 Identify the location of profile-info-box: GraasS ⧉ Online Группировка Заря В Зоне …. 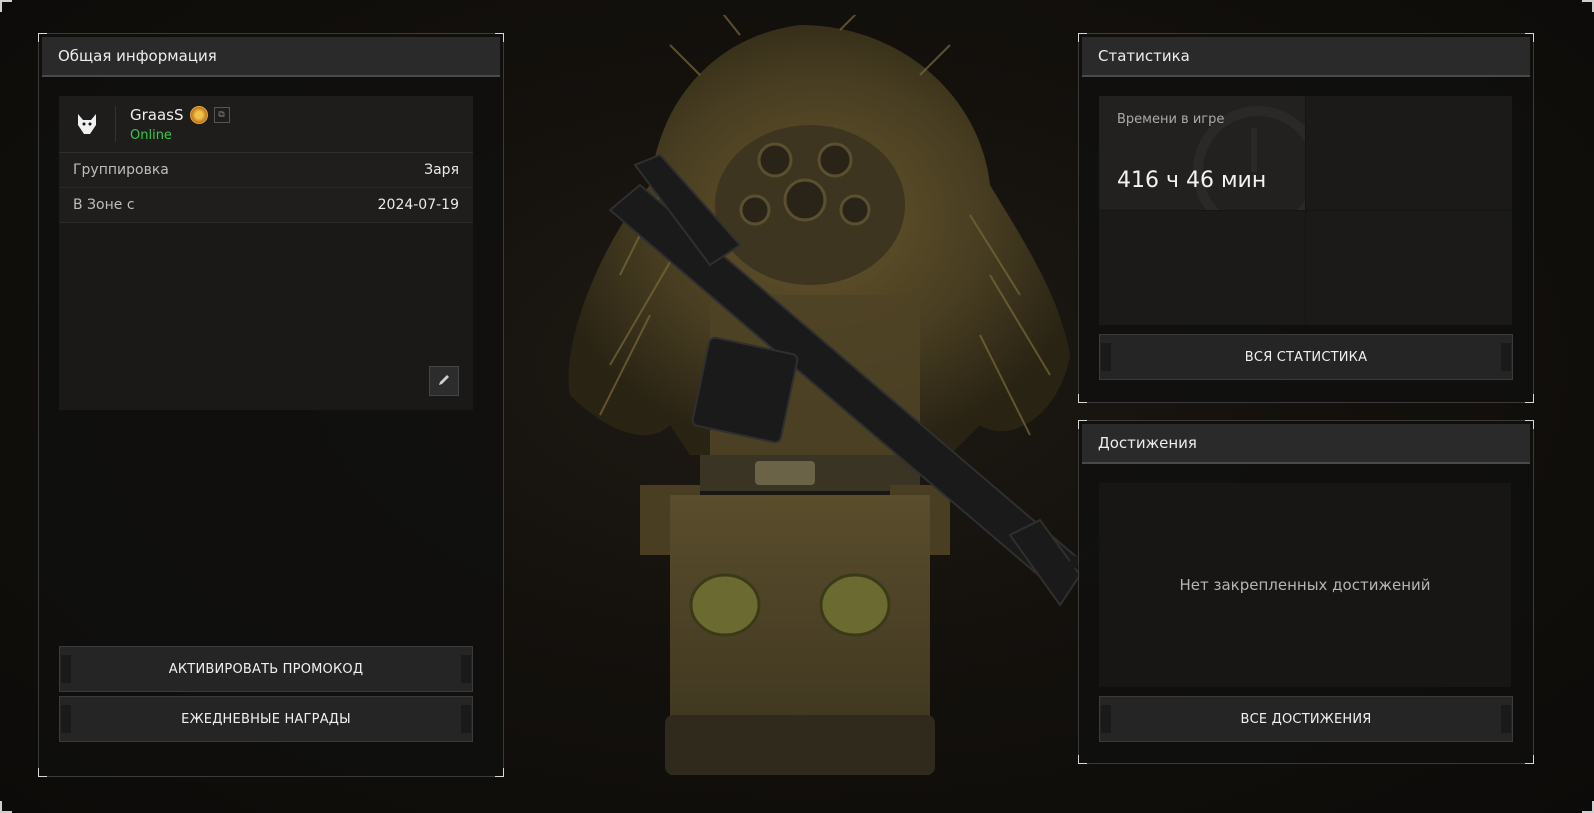
(266, 253).